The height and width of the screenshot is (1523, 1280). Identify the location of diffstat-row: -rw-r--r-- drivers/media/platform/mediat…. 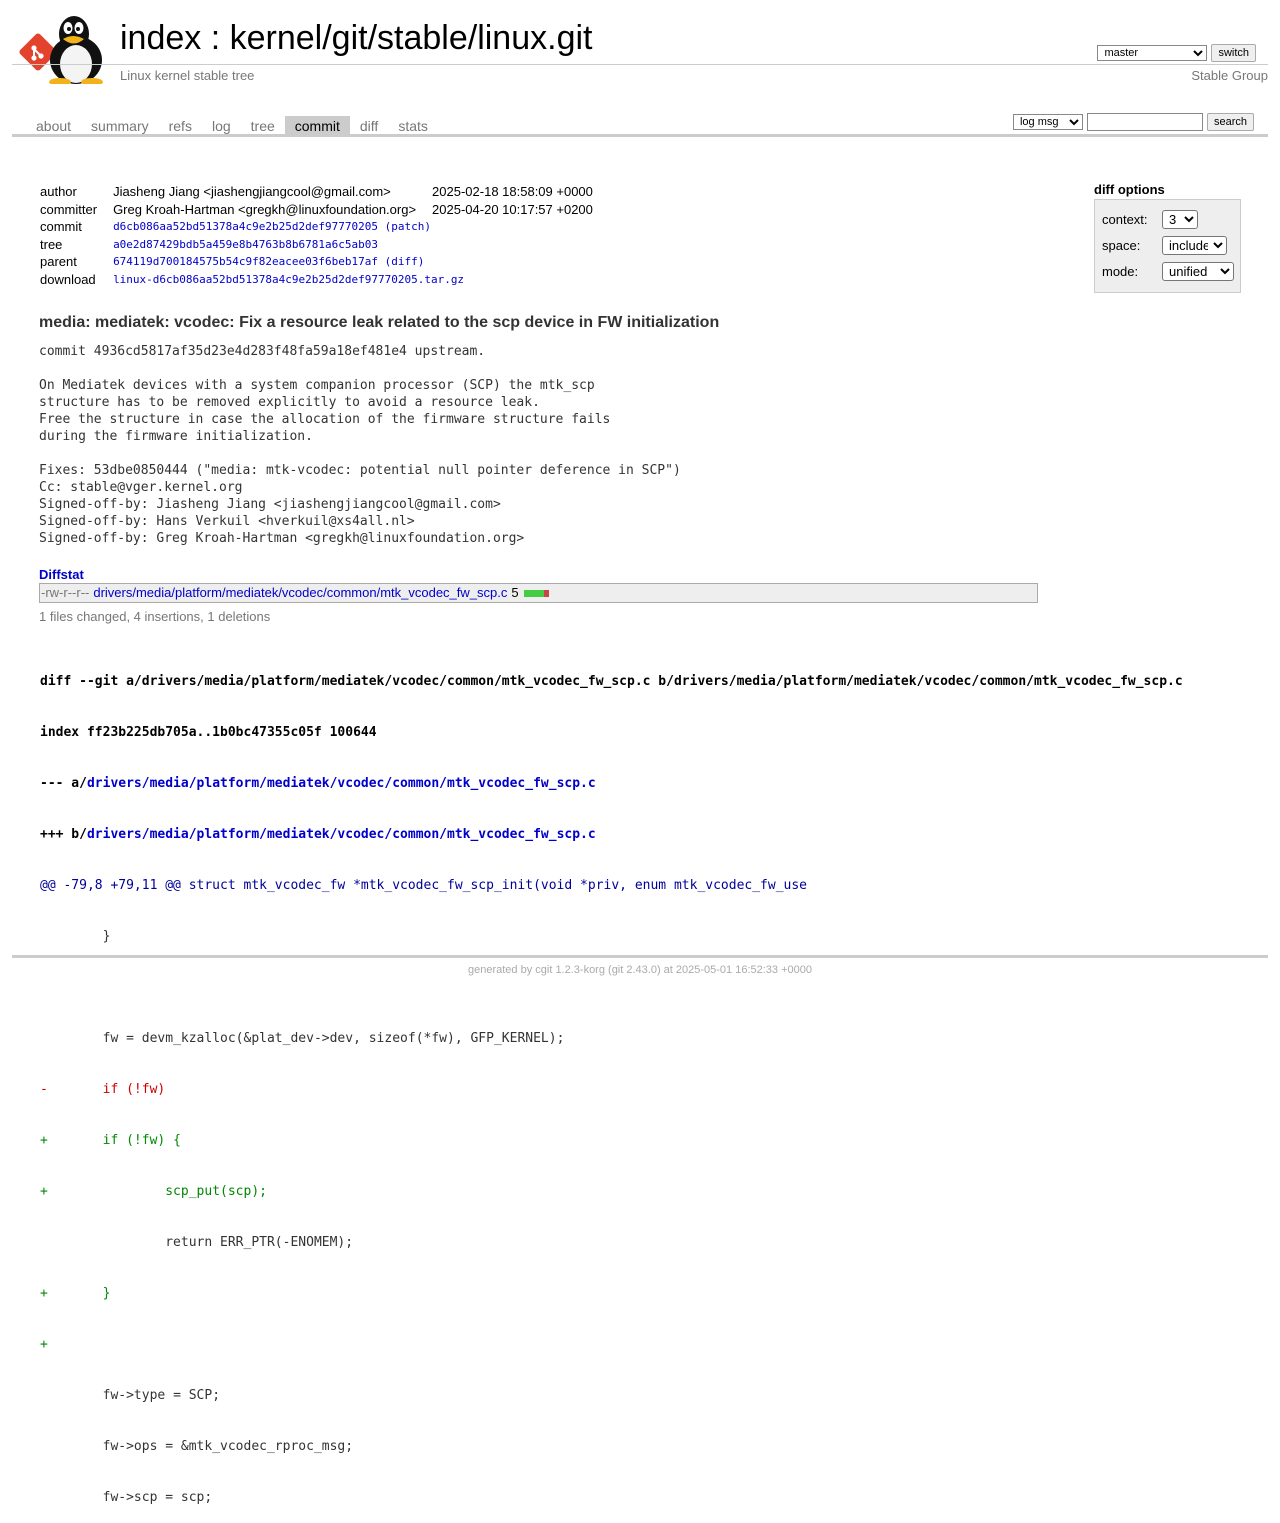
(295, 593).